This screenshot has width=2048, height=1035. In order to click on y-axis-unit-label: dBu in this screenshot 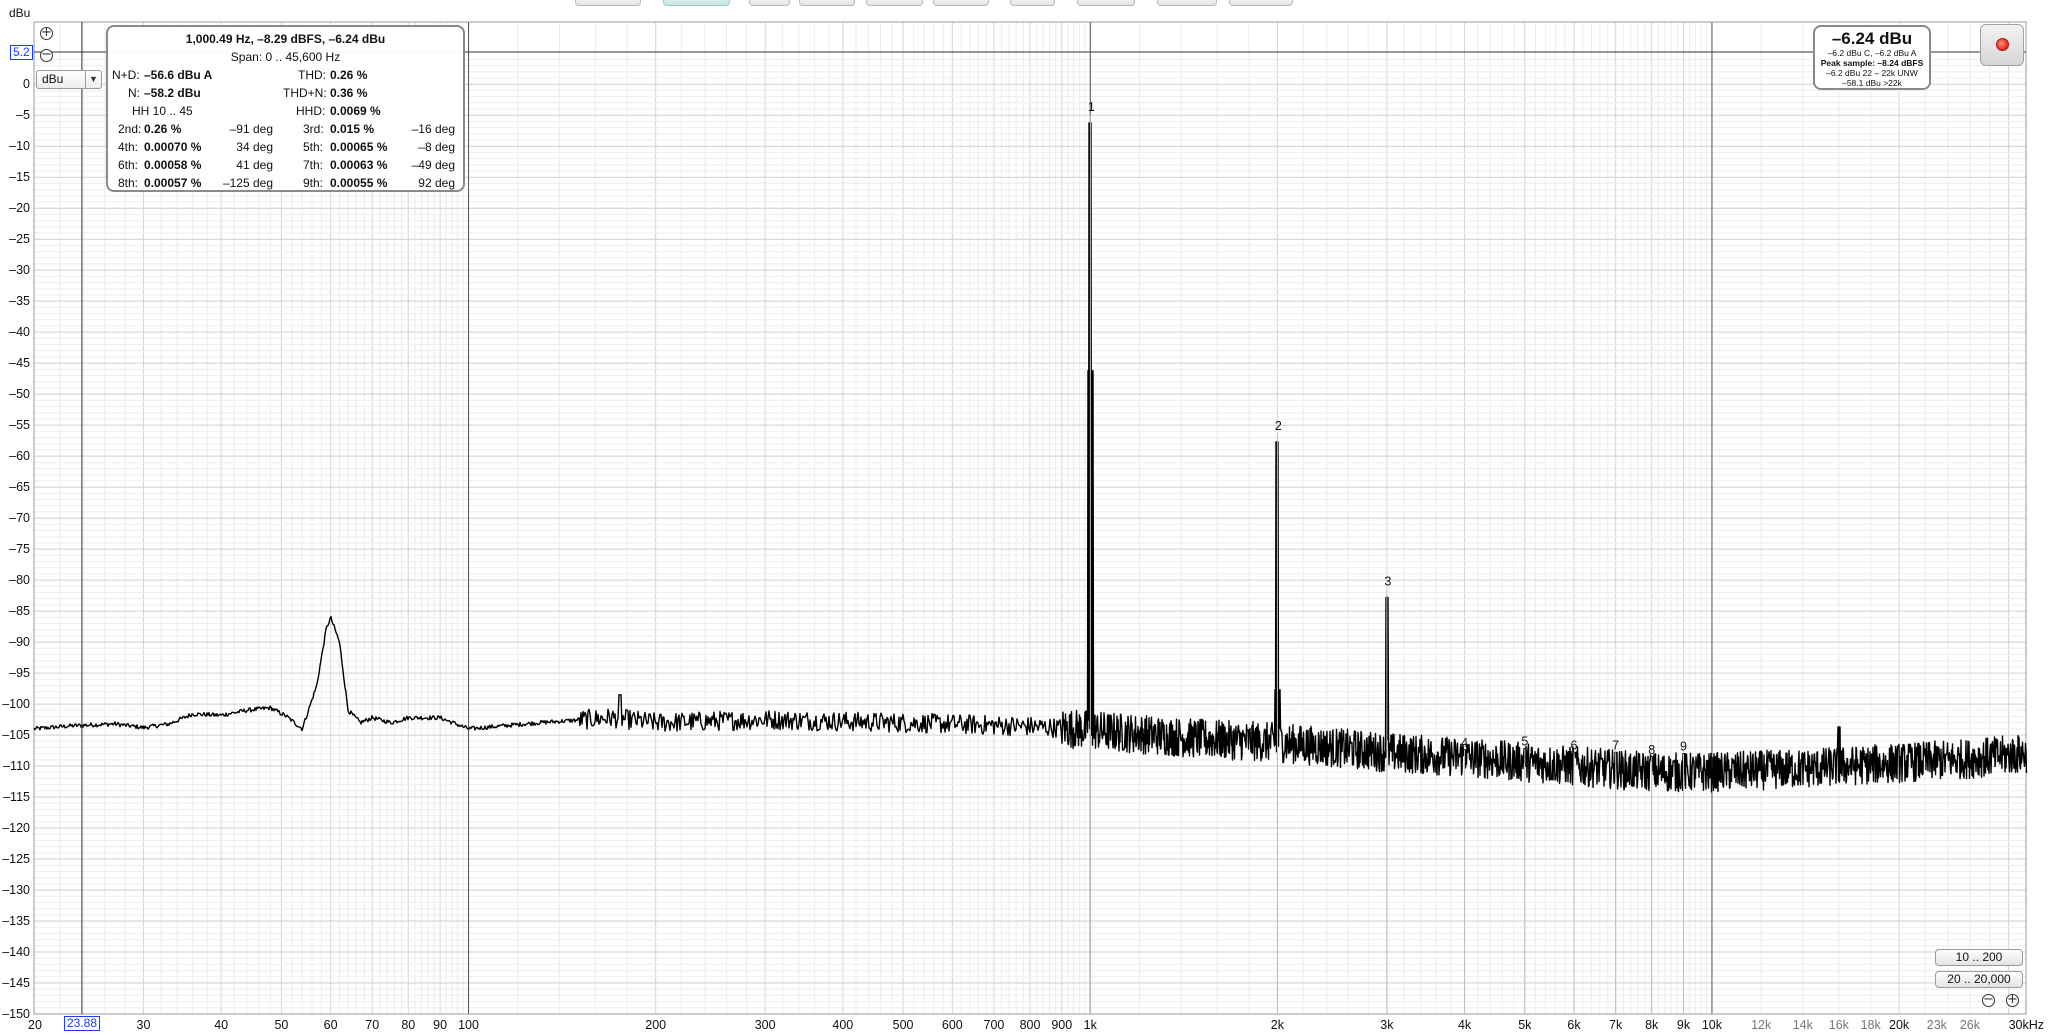, I will do `click(20, 13)`.